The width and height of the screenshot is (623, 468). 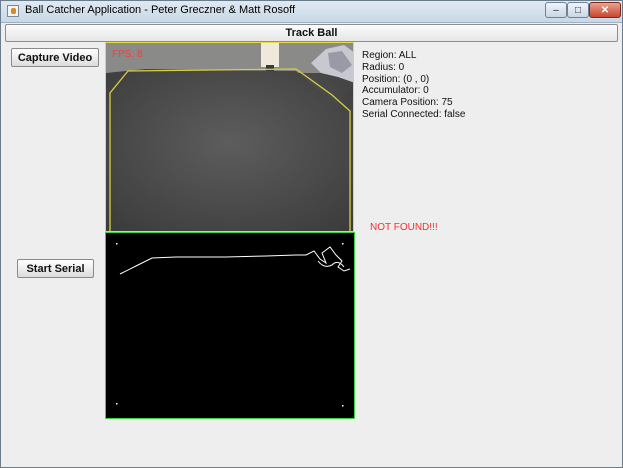 I want to click on close-button: ✕, so click(x=605, y=10).